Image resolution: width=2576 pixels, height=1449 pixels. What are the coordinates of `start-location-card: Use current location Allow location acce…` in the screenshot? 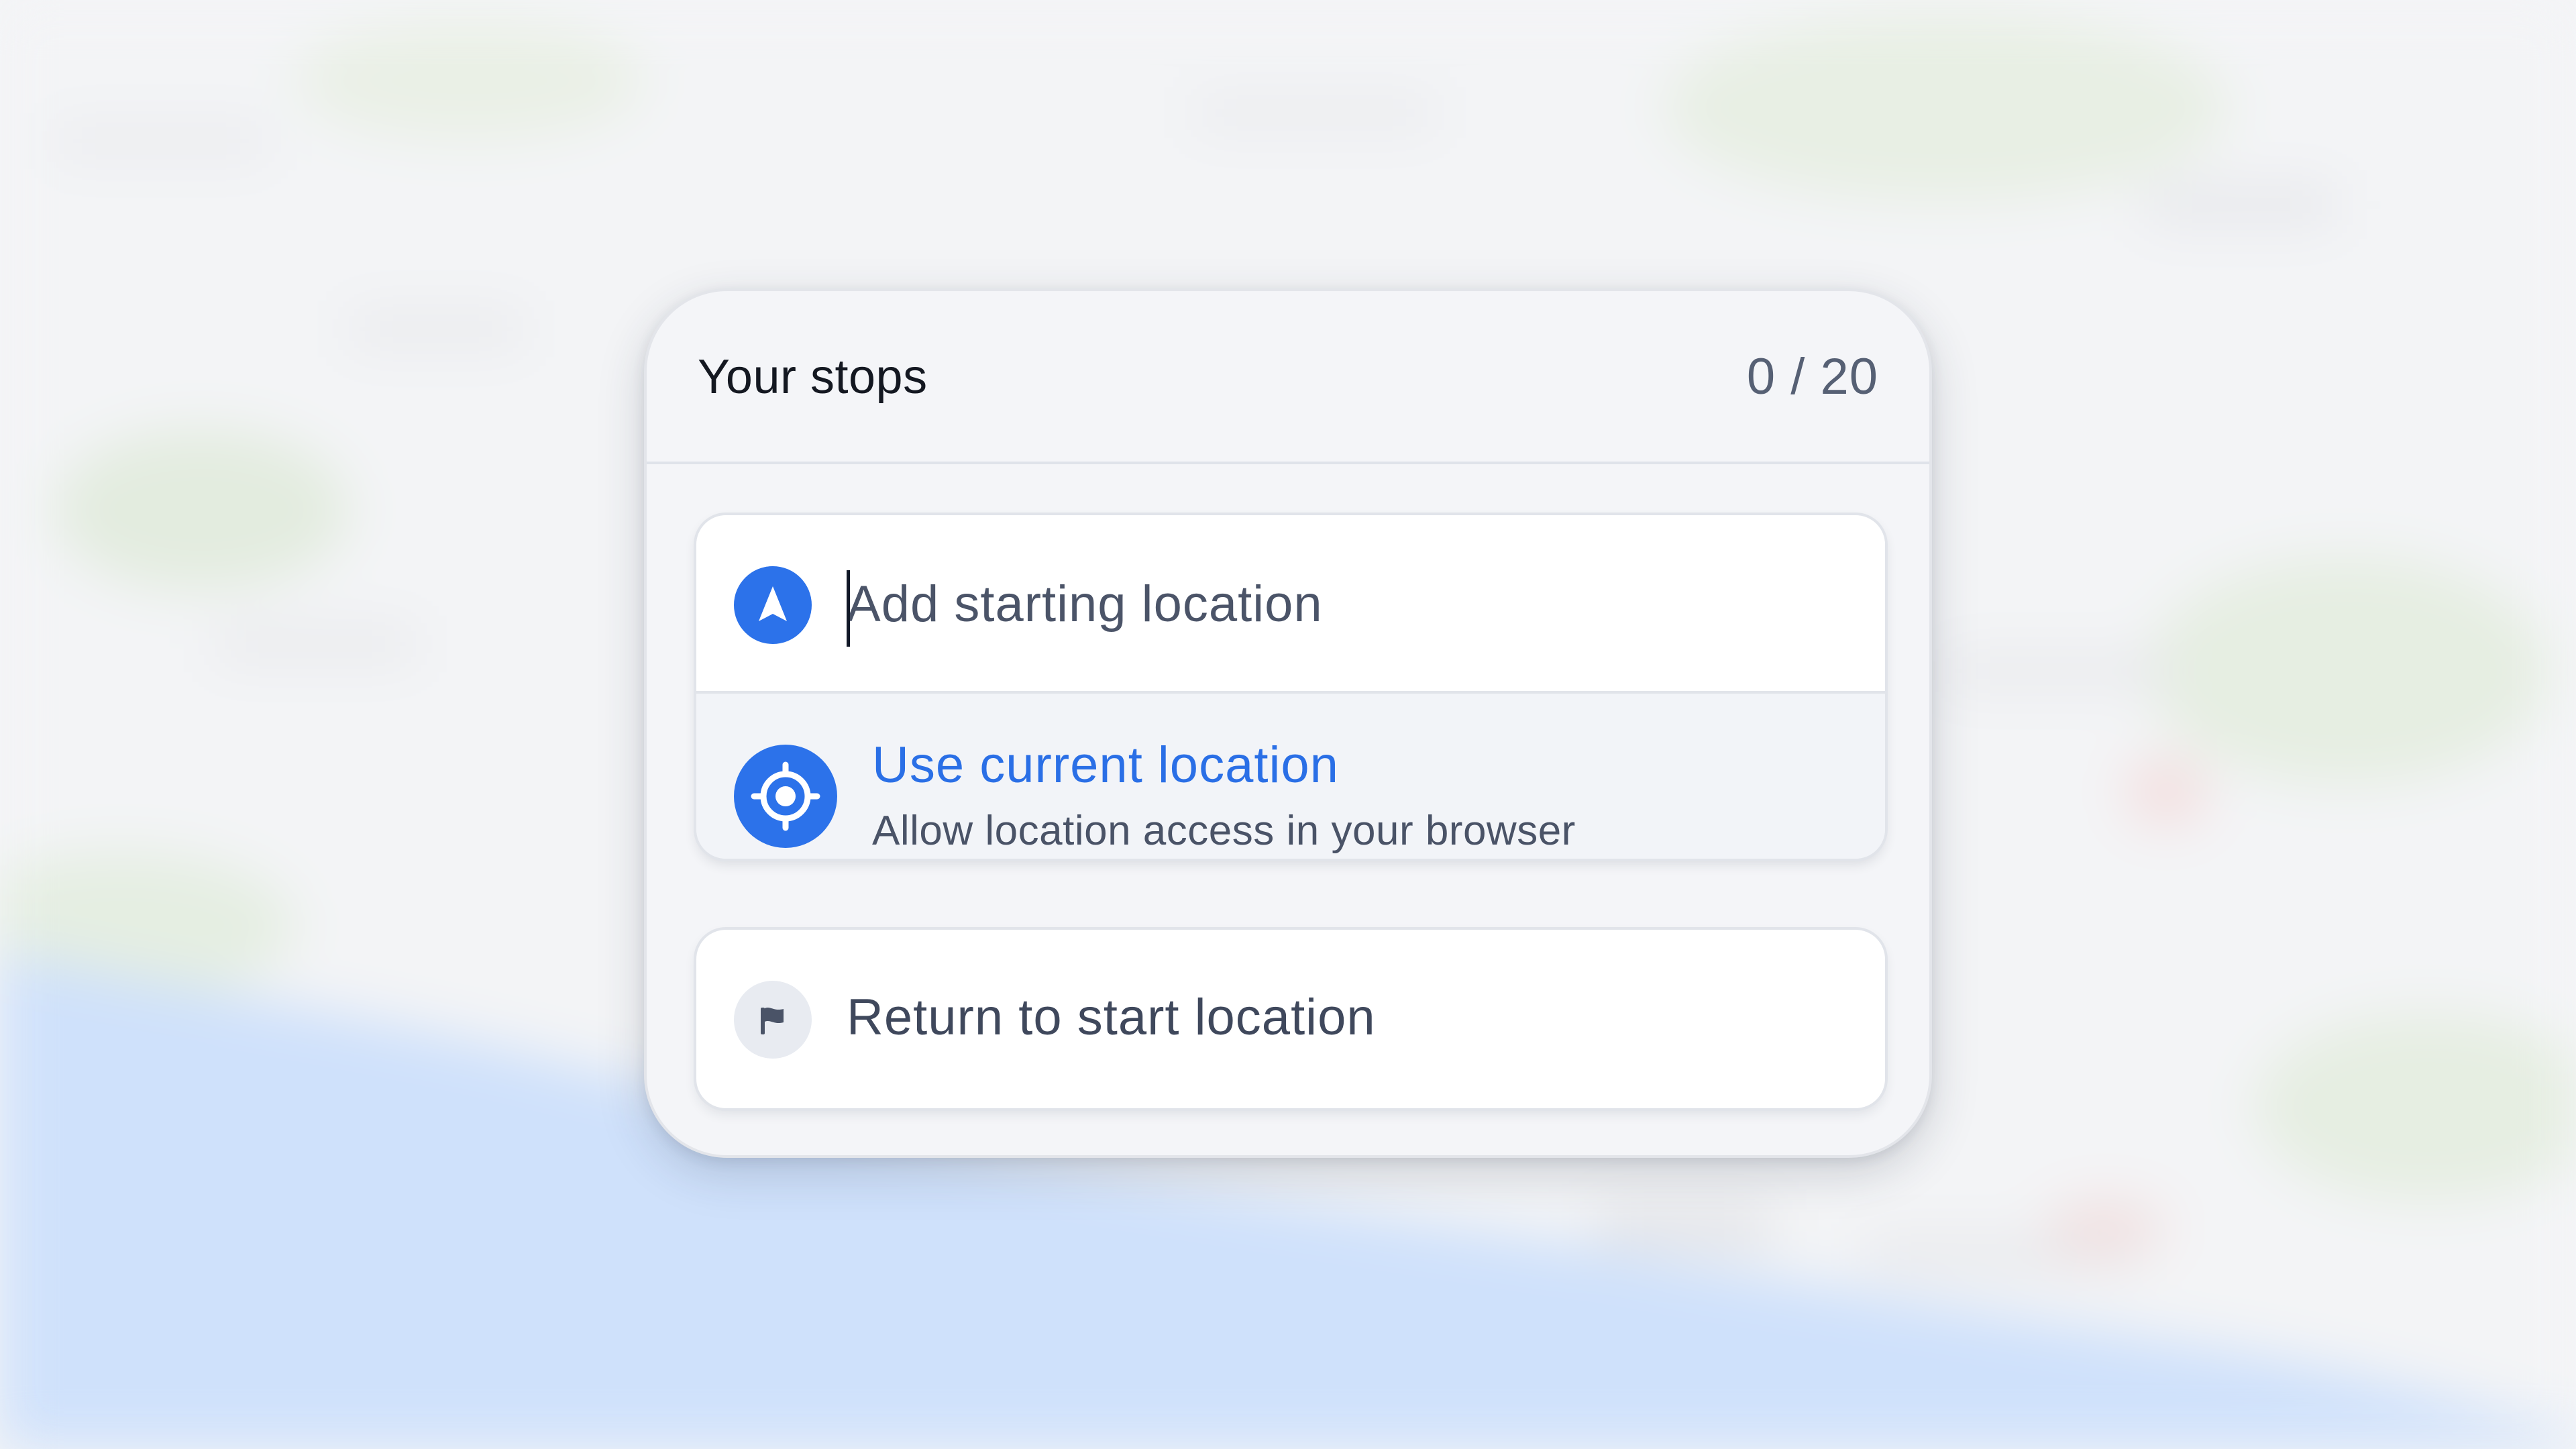 It's located at (1290, 687).